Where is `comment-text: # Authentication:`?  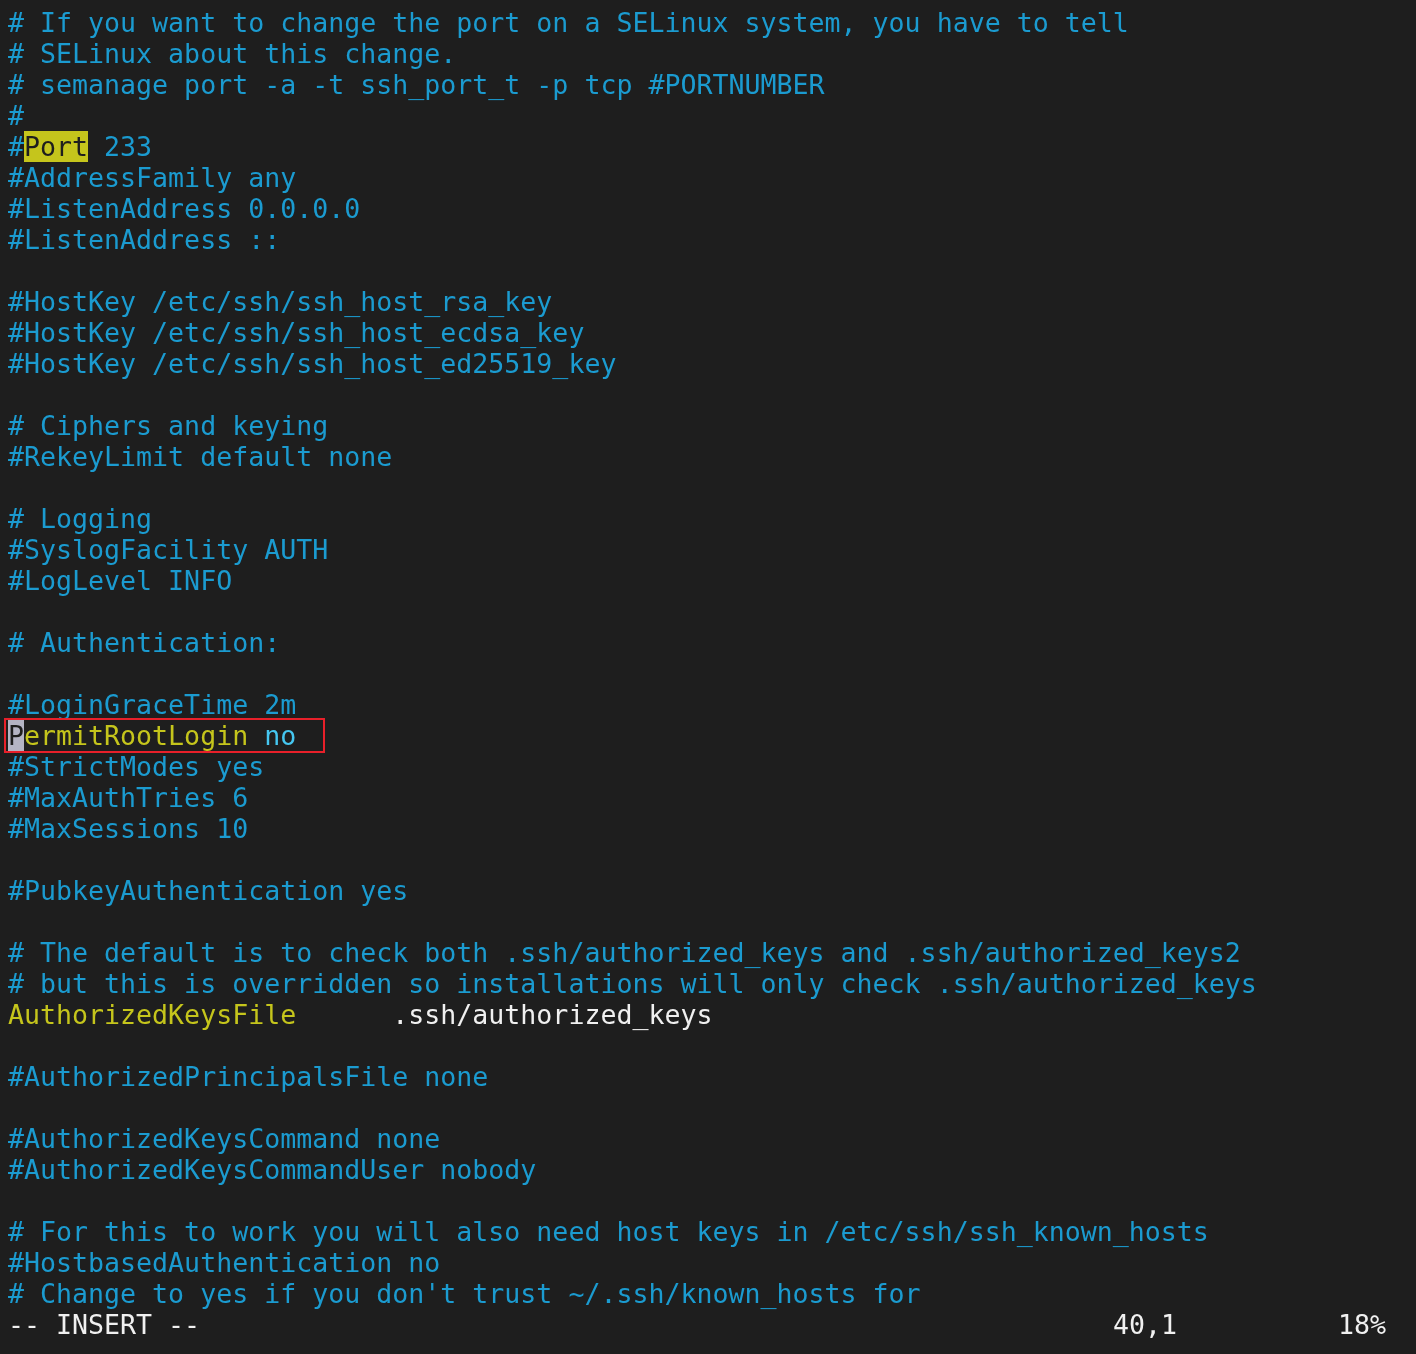
comment-text: # Authentication: is located at coordinates (144, 642).